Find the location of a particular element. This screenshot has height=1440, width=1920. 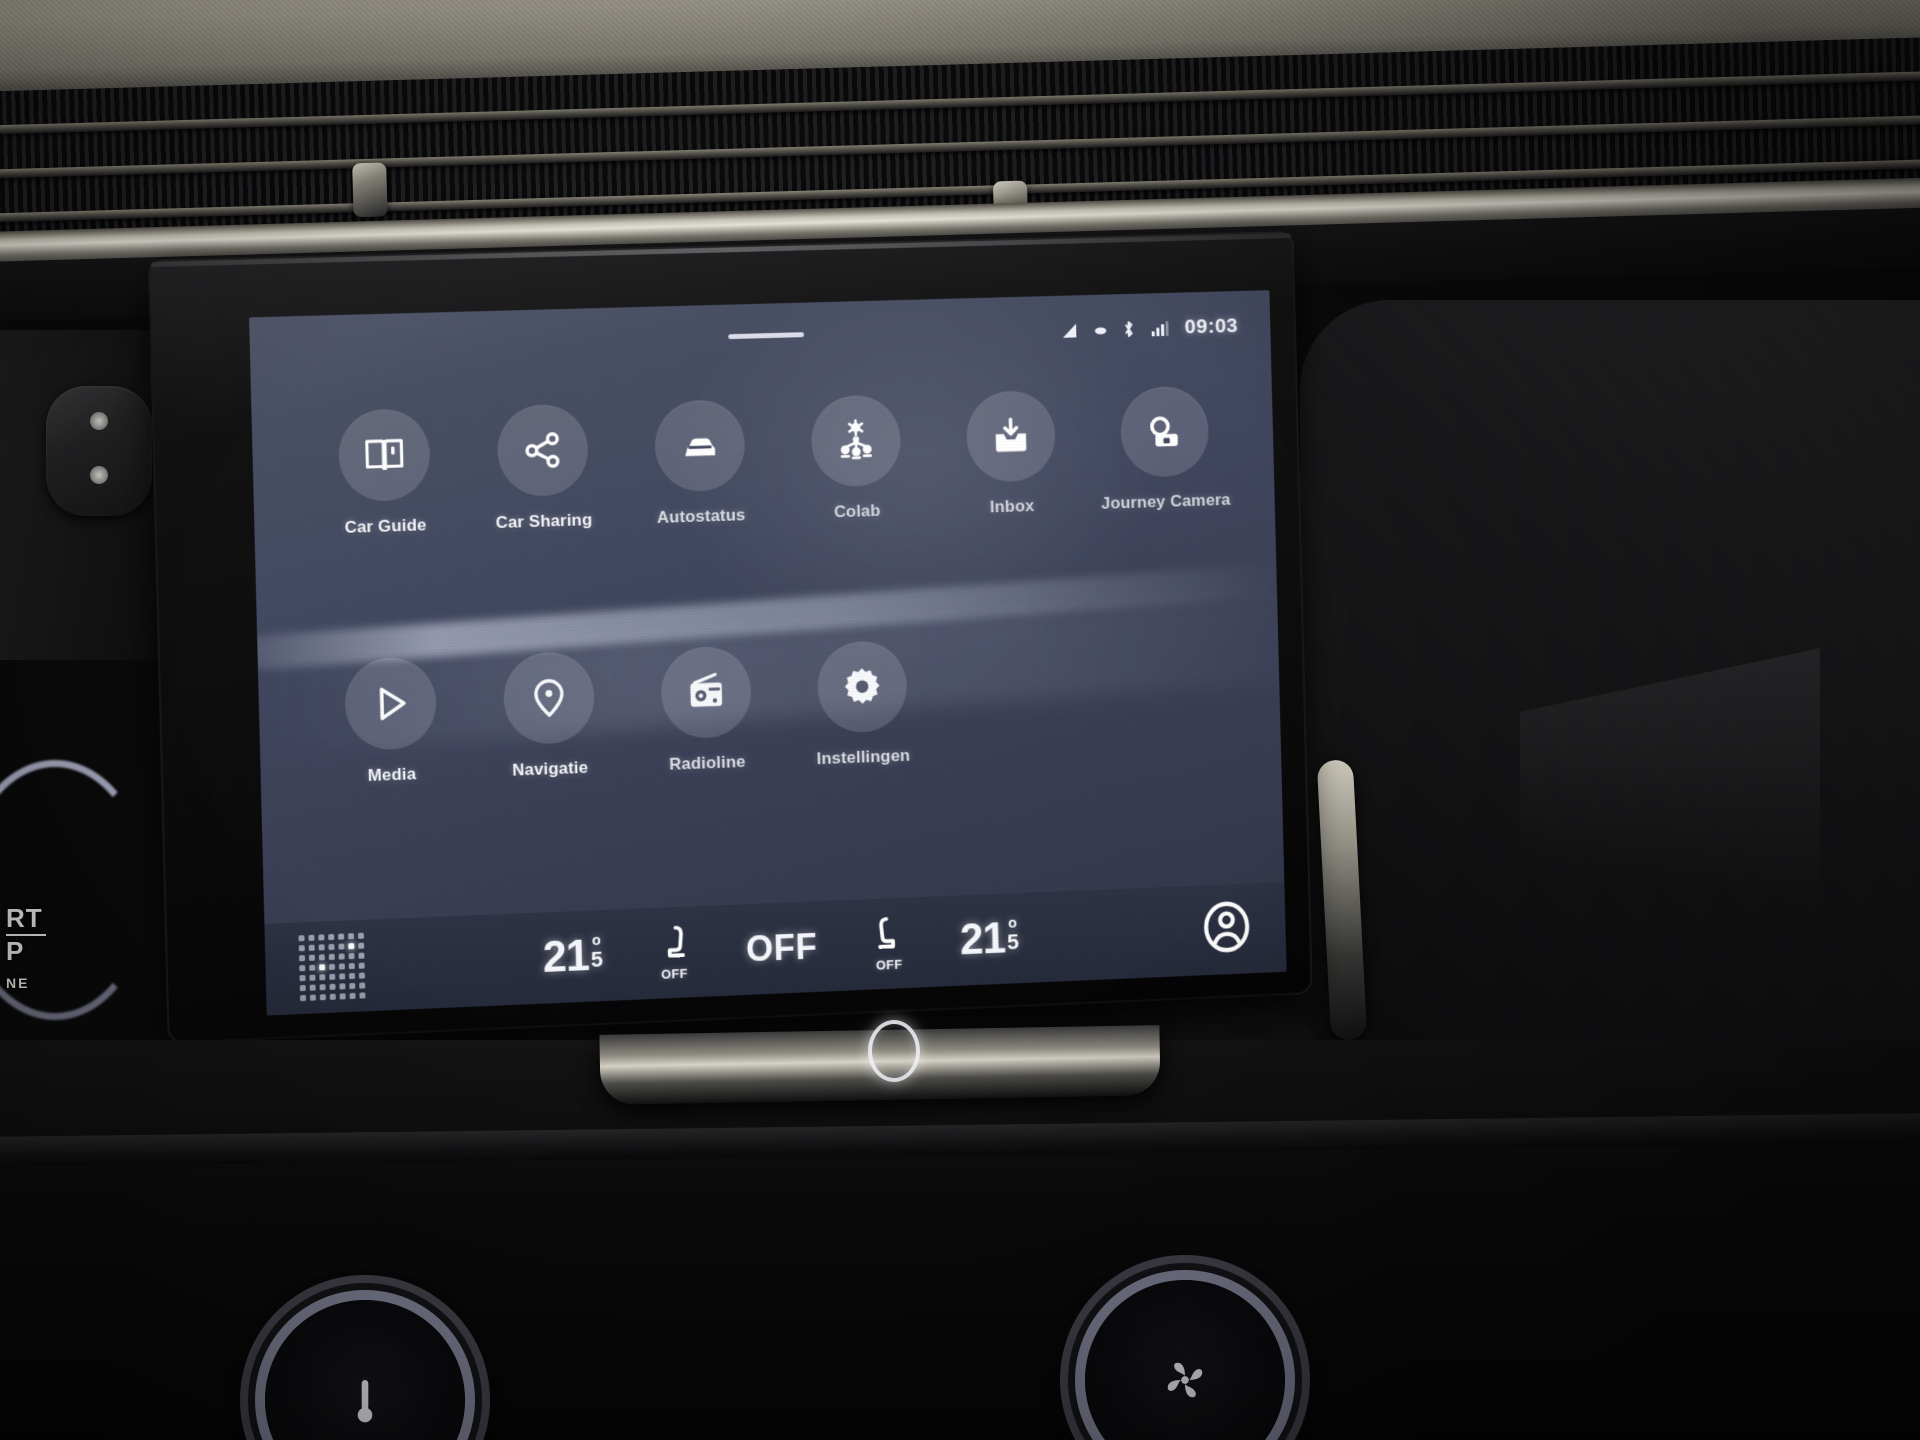

avatar is located at coordinates (1226, 927).